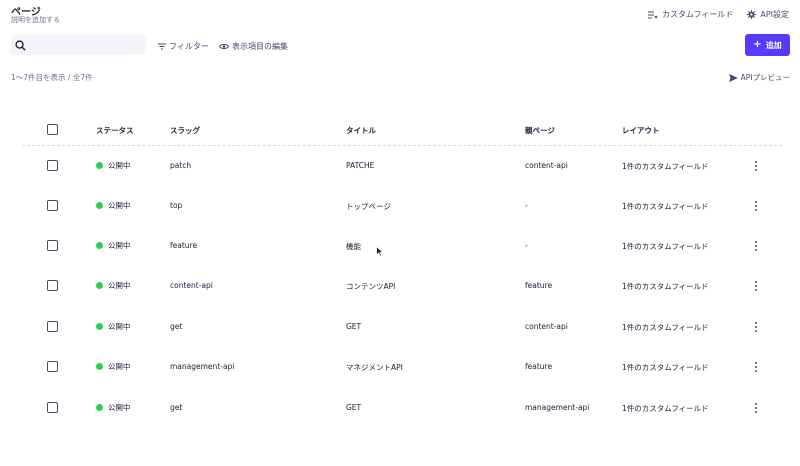 The height and width of the screenshot is (466, 800). Describe the element at coordinates (115, 130) in the screenshot. I see `column-header-status: ステータス` at that location.